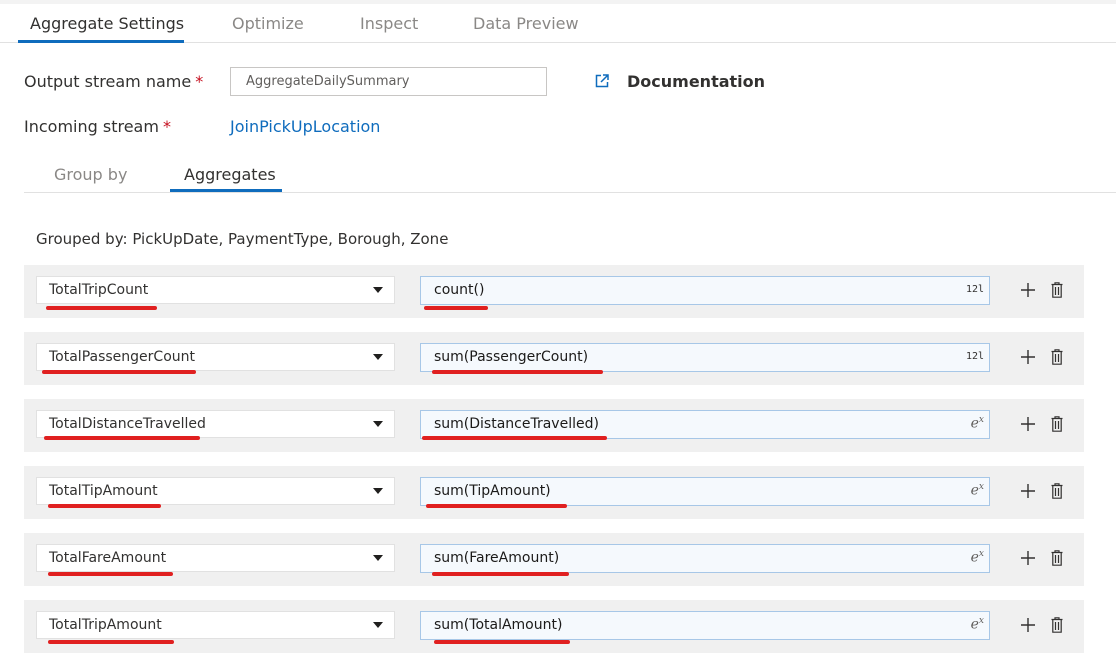 The width and height of the screenshot is (1116, 672). I want to click on column-name-dropdown: TotalPassengerCount, so click(215, 357).